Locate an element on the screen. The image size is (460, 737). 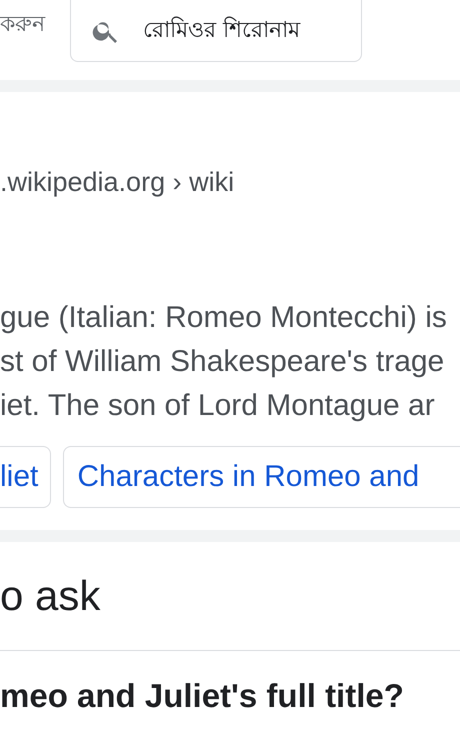
snippet-text: gue (Italian: Romeo Montecchi) is is located at coordinates (224, 318).